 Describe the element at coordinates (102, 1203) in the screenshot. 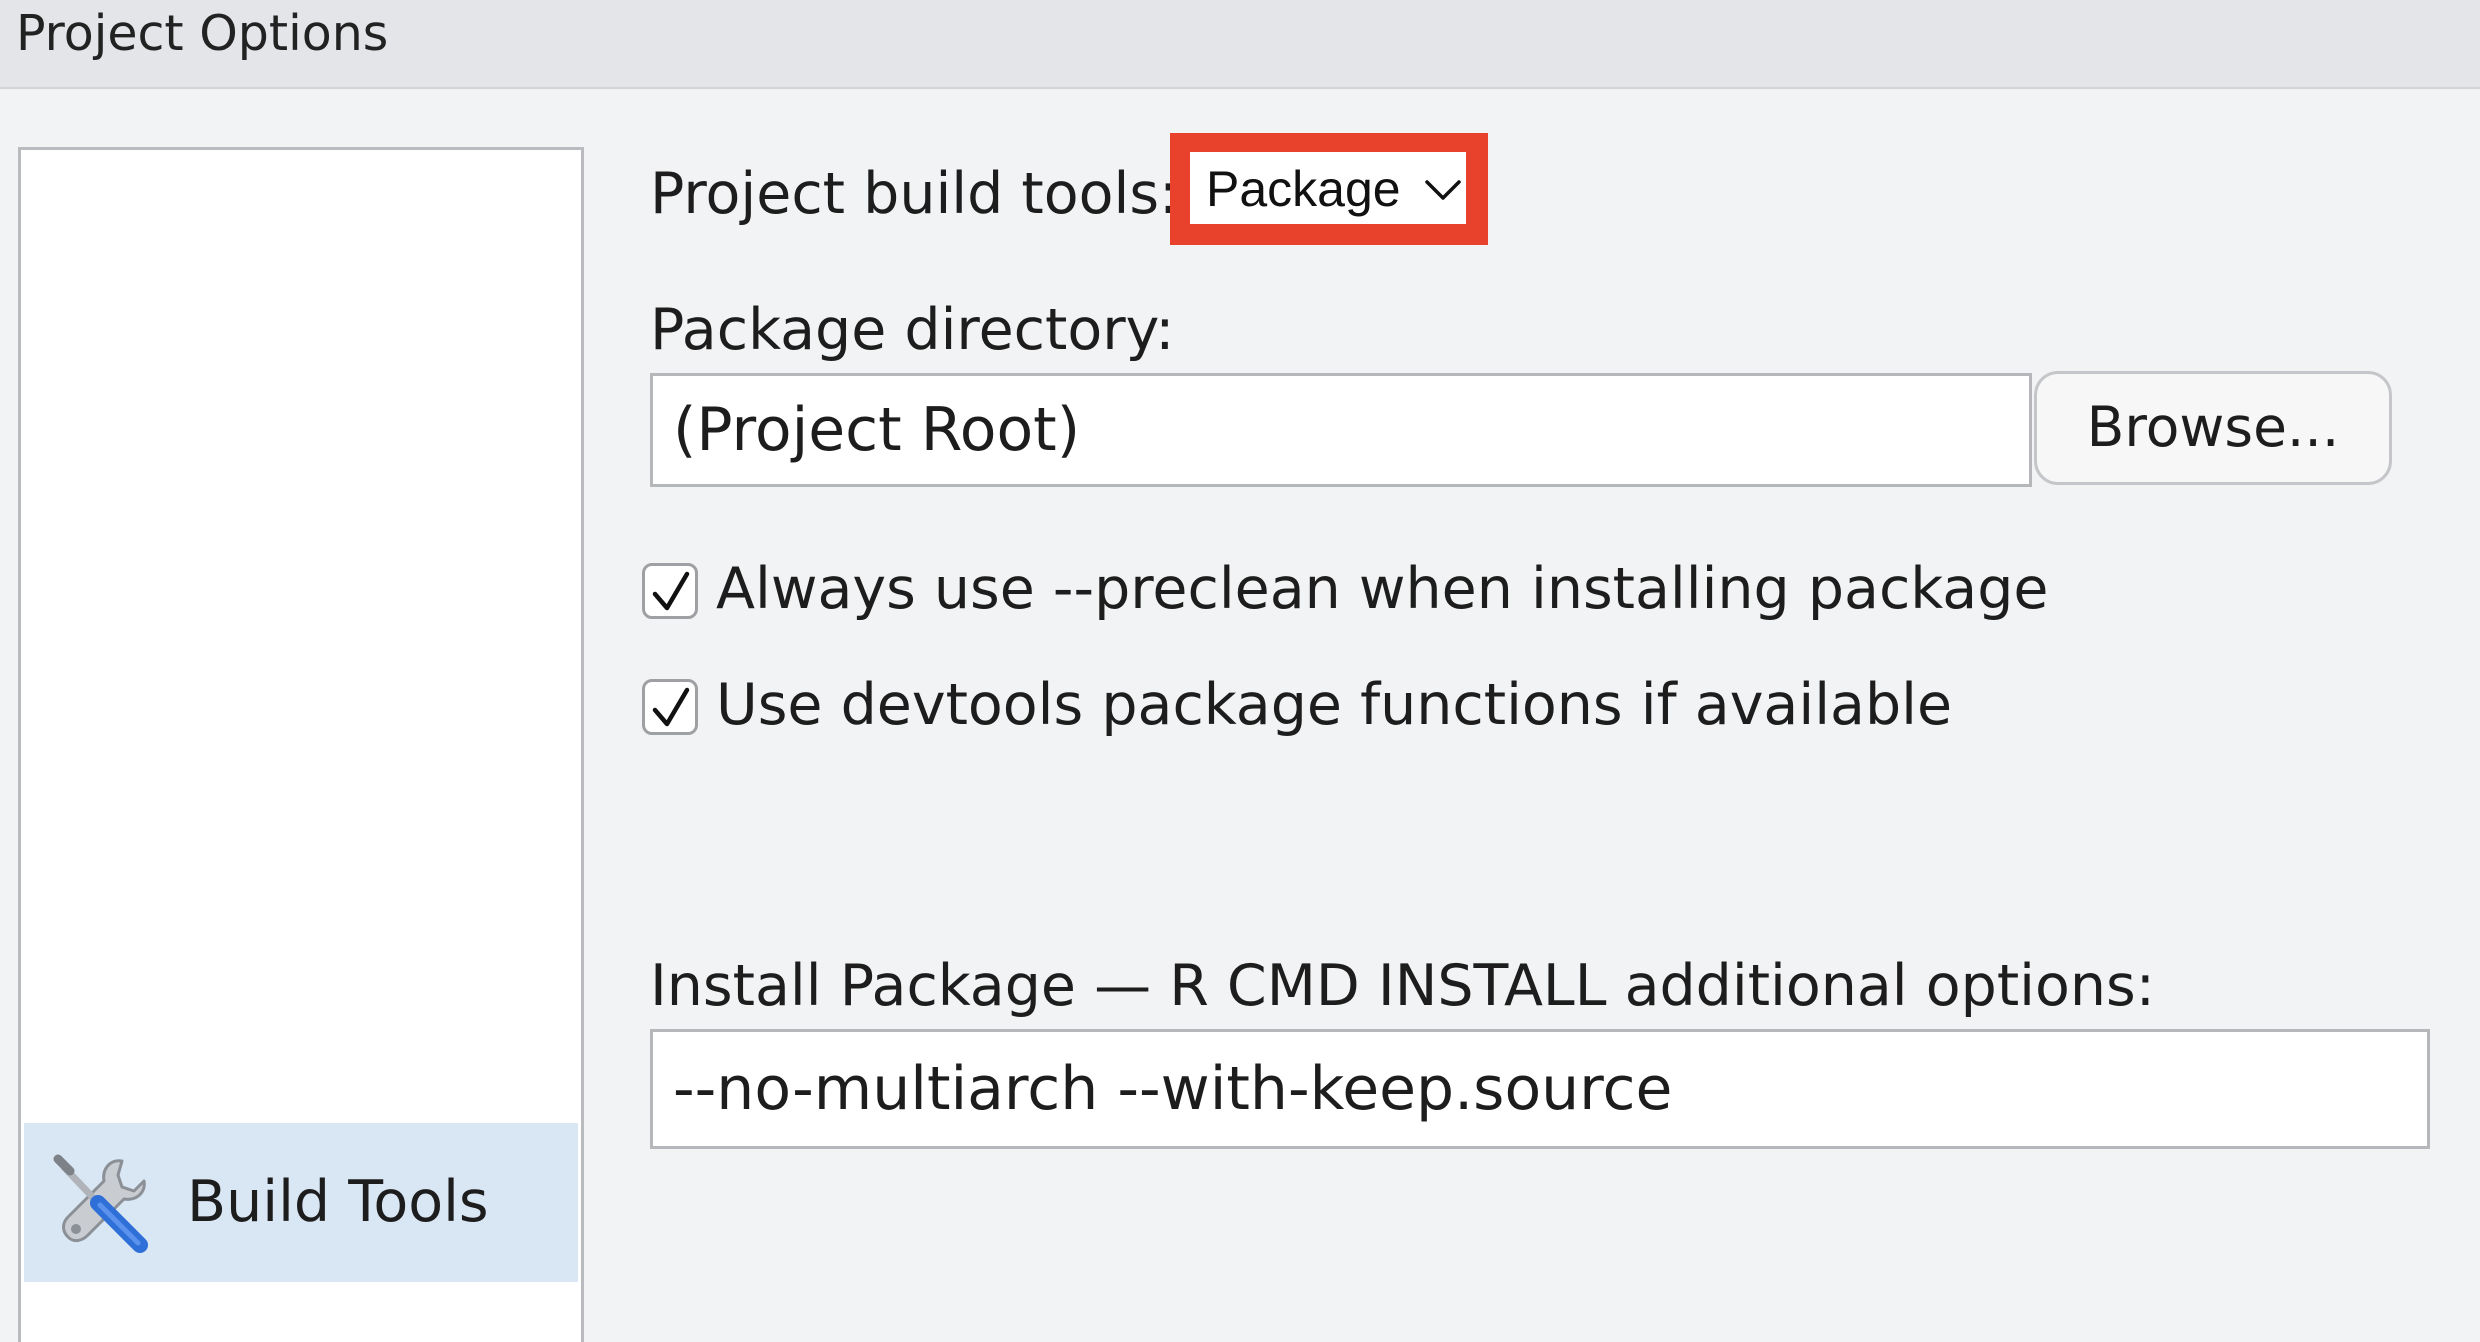

I see `build-tools-icon` at that location.